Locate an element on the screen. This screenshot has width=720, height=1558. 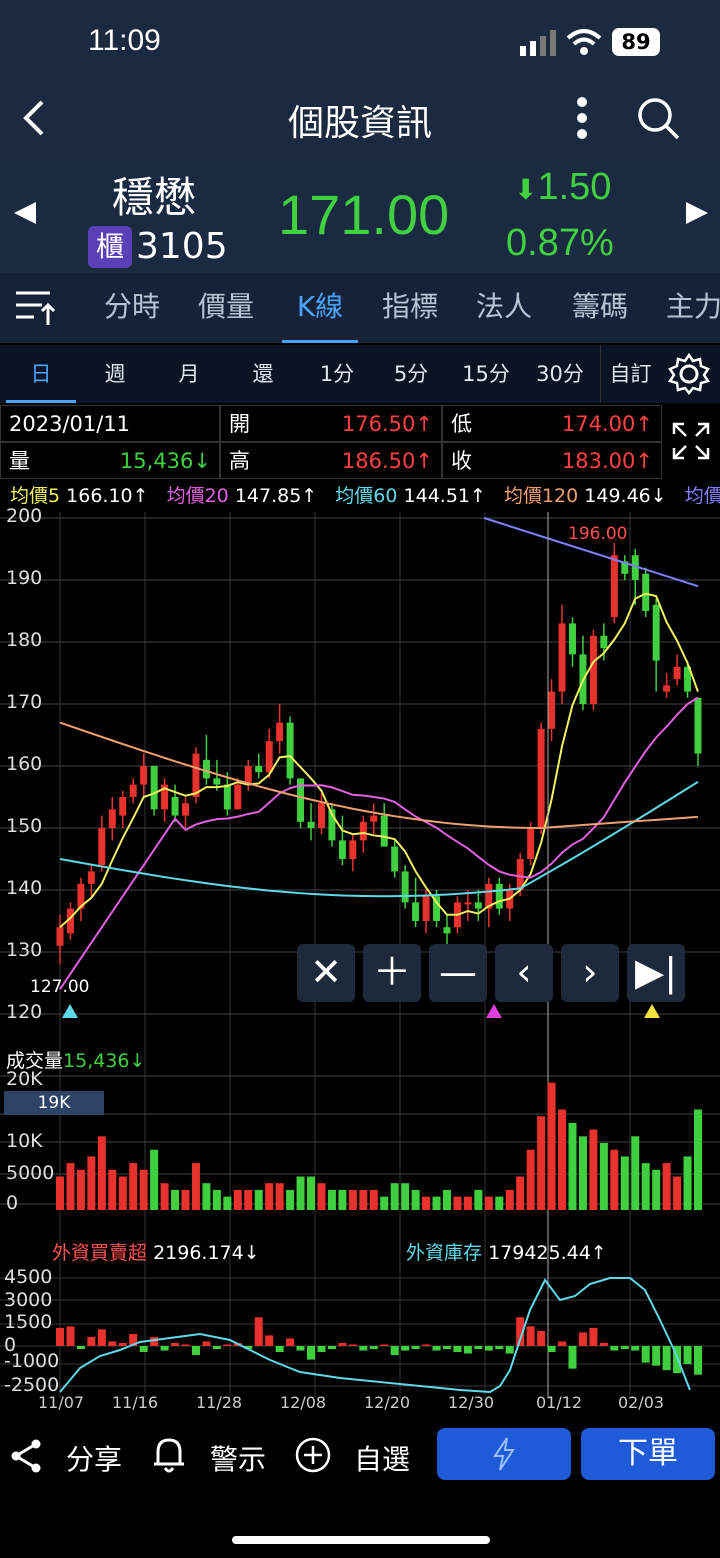
period-15min: 15分 is located at coordinates (486, 374).